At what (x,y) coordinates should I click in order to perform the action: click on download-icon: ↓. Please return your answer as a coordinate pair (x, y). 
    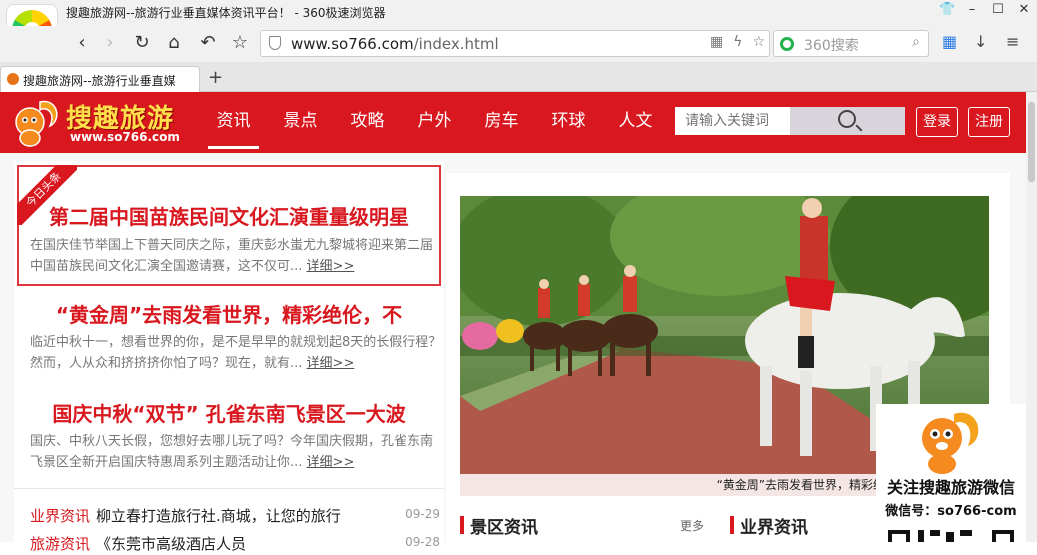
    Looking at the image, I should click on (980, 41).